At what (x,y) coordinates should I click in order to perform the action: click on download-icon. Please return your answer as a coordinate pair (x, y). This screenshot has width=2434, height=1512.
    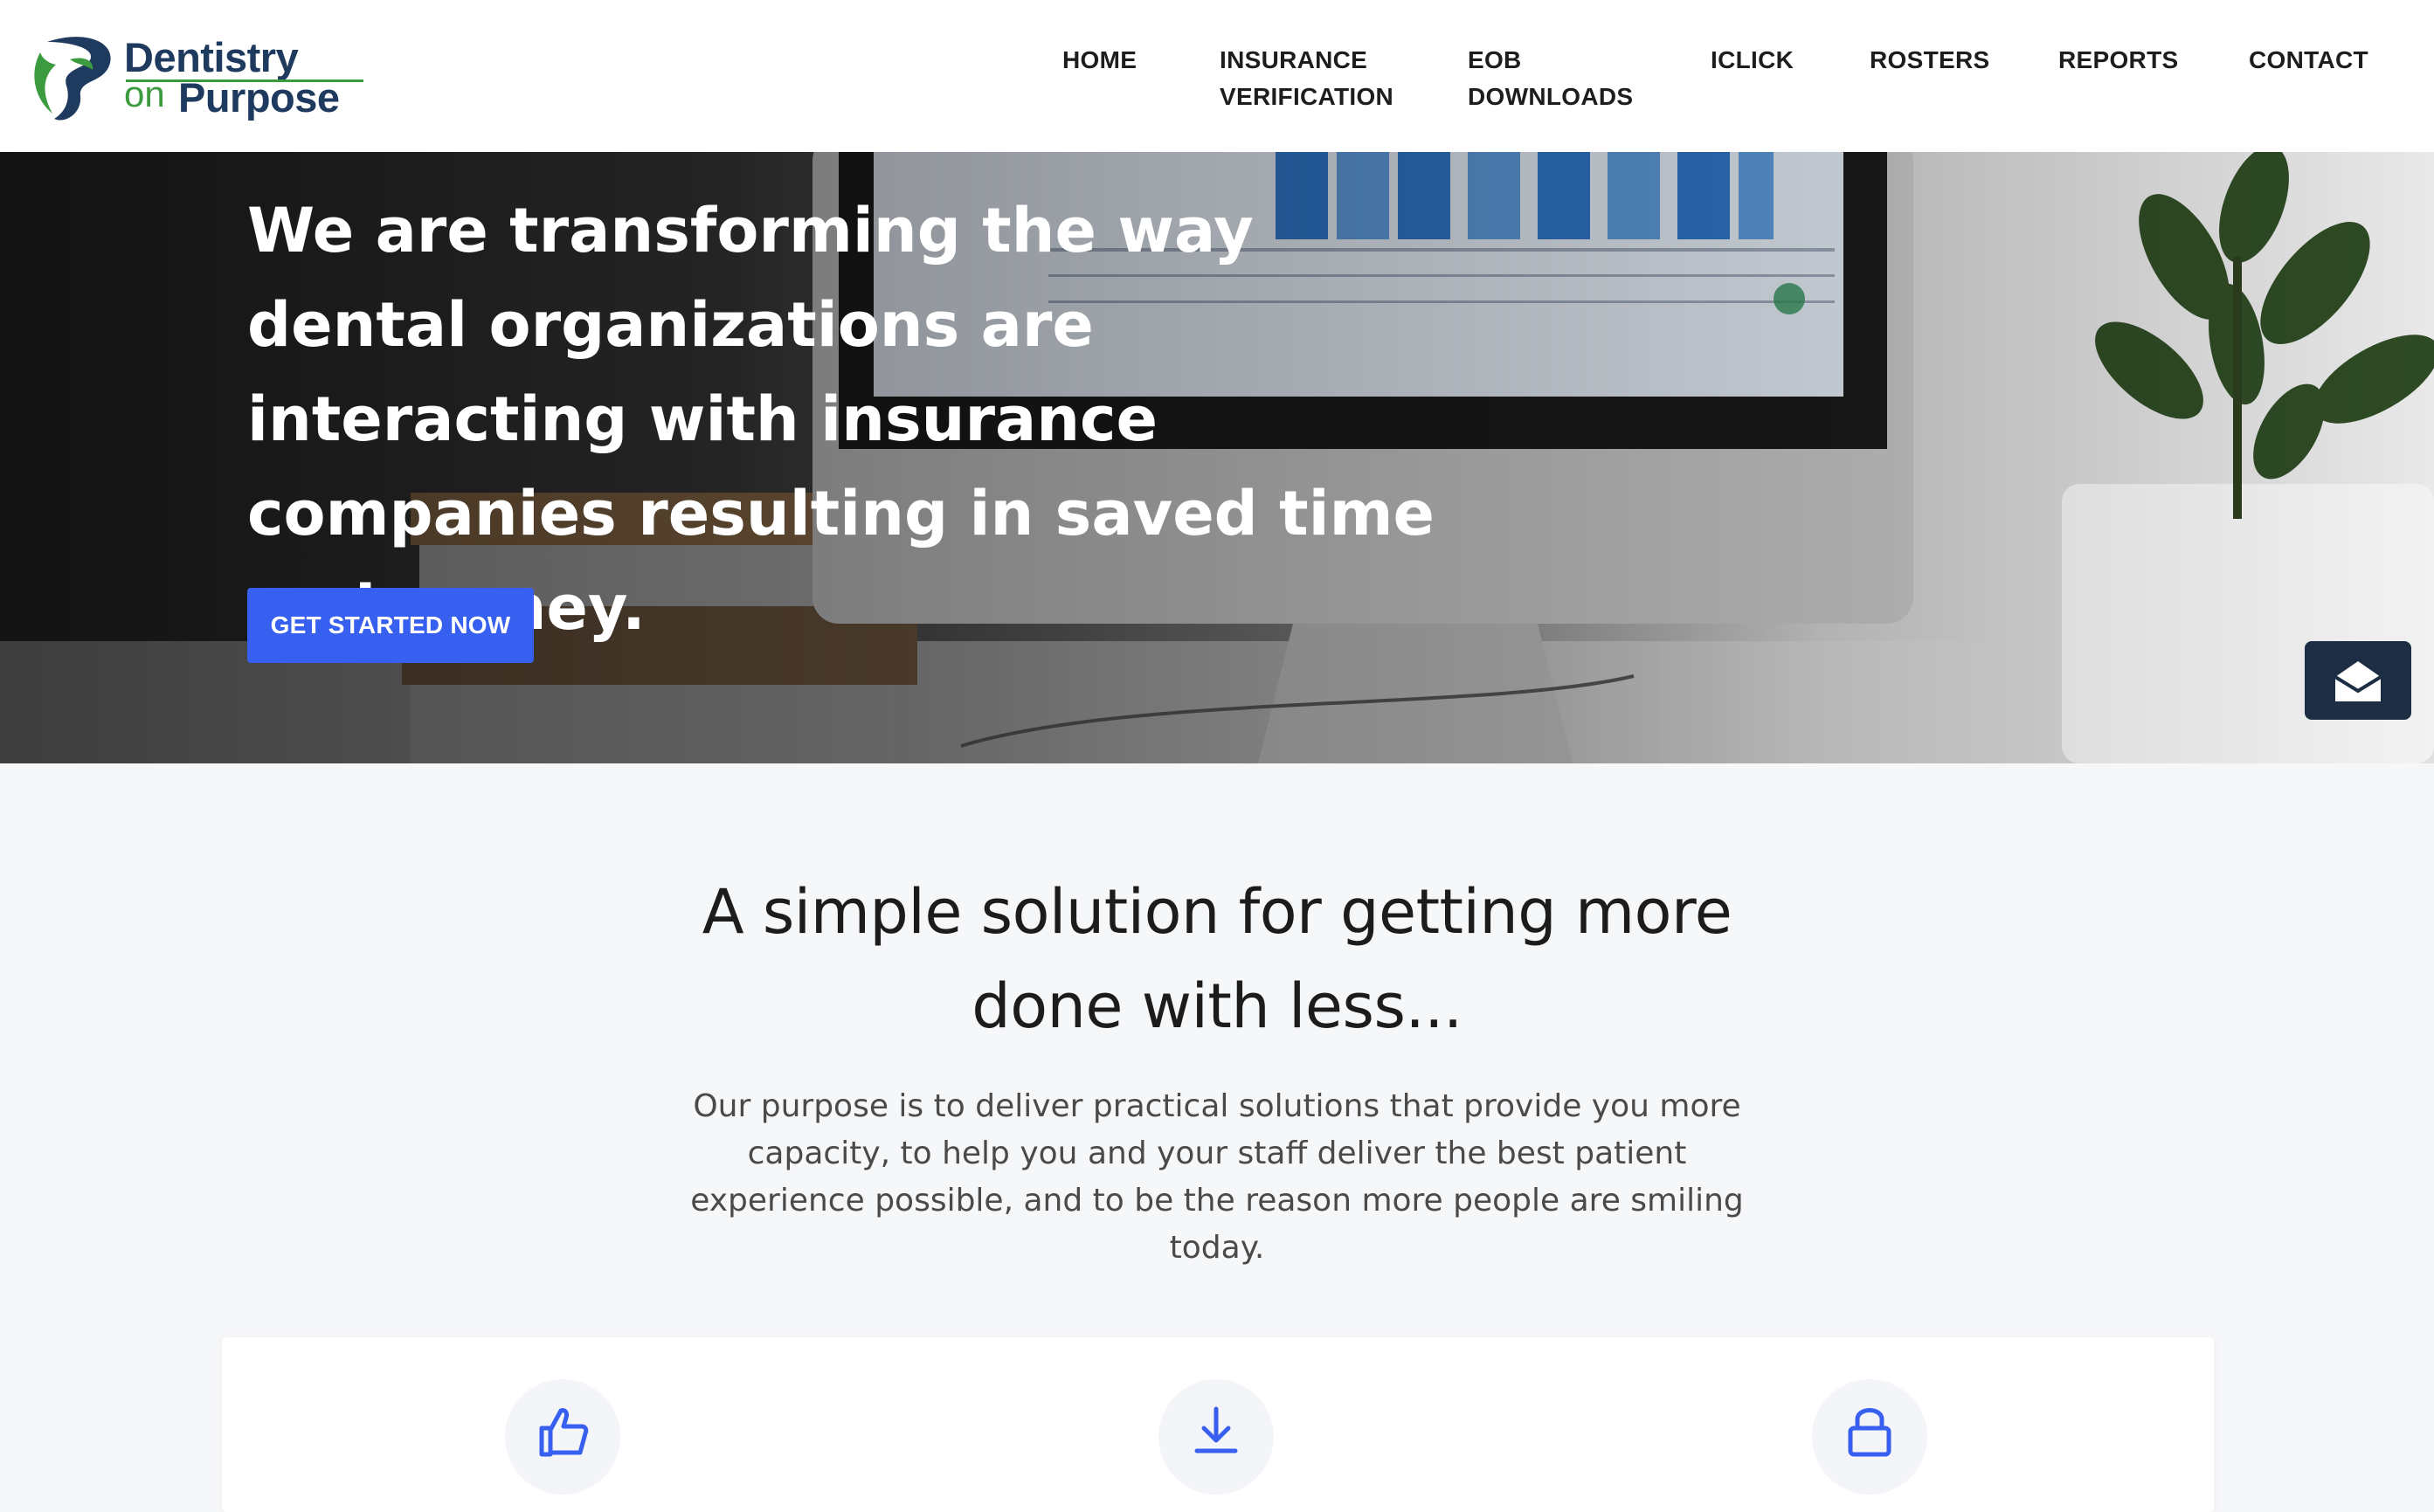
    Looking at the image, I should click on (1216, 1429).